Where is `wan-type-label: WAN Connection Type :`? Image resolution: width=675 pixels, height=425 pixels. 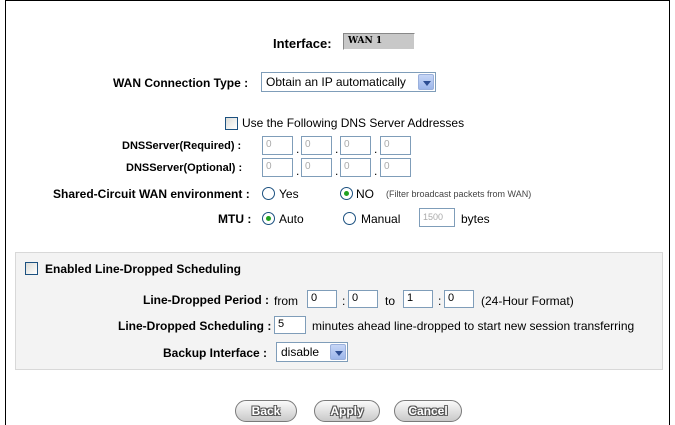 wan-type-label: WAN Connection Type : is located at coordinates (181, 83).